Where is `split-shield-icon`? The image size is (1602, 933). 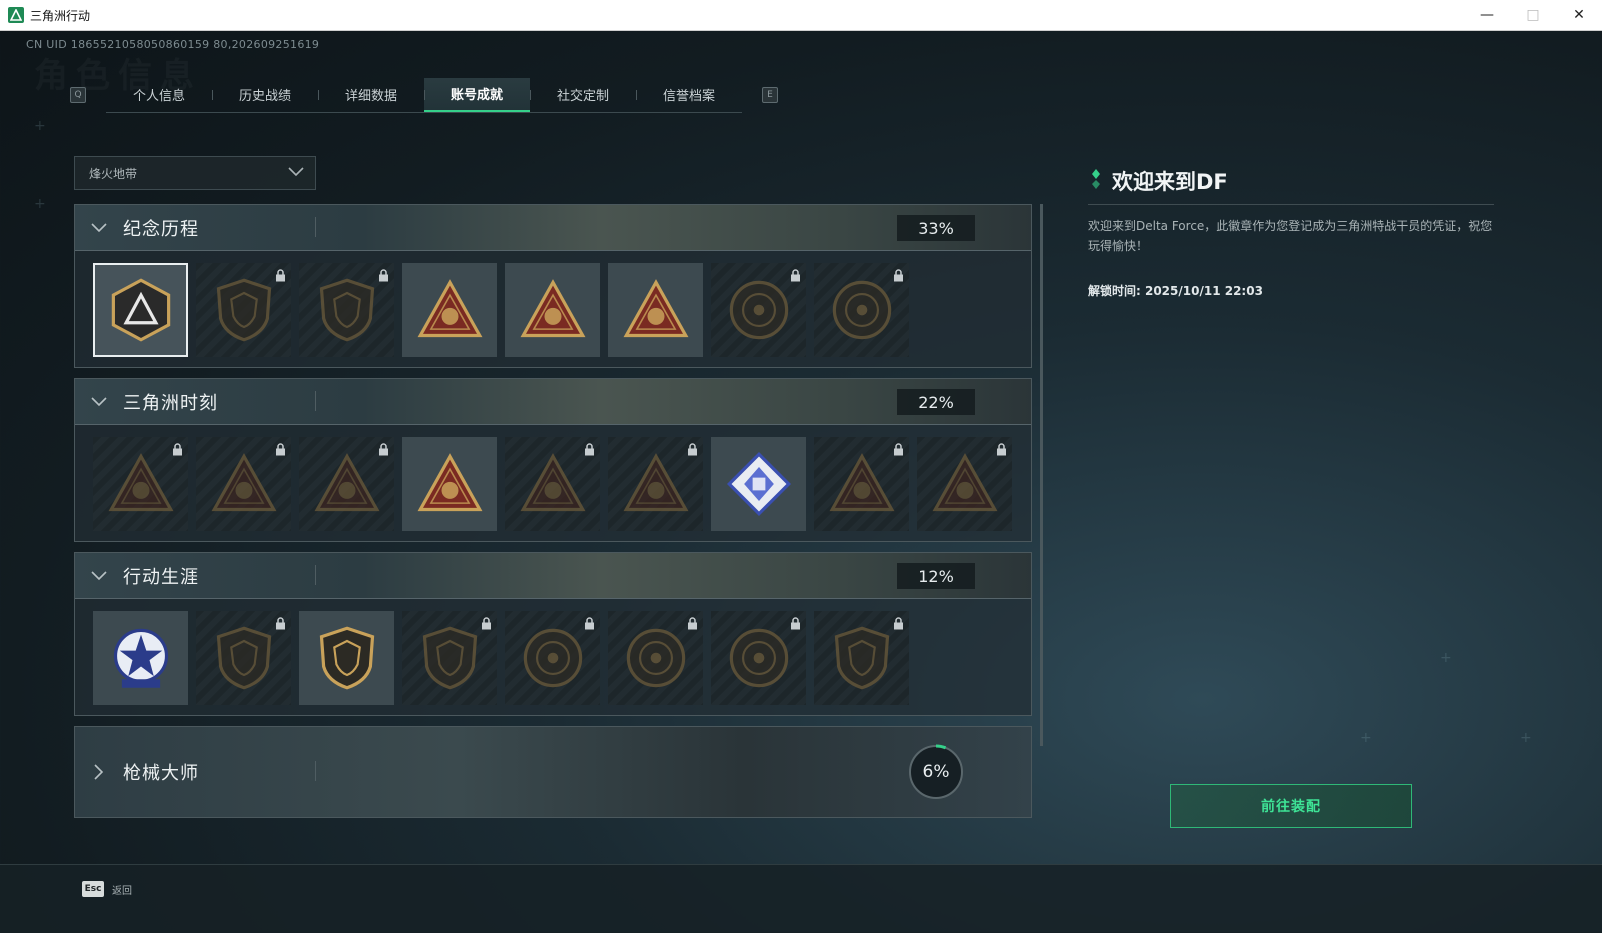 split-shield-icon is located at coordinates (346, 658).